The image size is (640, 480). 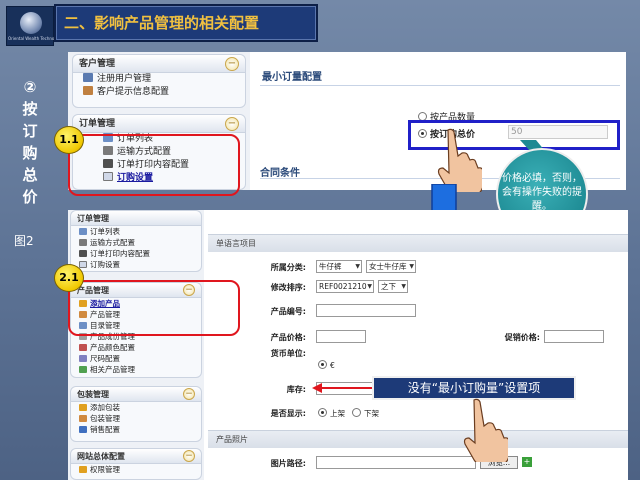 I want to click on key-icon, so click(x=83, y=469).